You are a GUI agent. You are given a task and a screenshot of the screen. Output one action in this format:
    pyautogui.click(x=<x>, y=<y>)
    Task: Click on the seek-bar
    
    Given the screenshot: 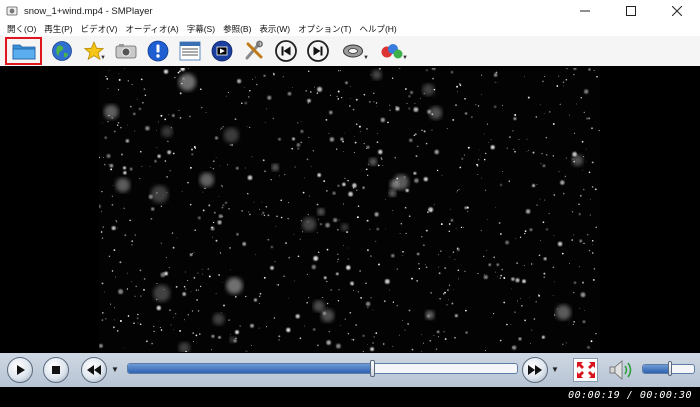 What is the action you would take?
    pyautogui.click(x=322, y=368)
    